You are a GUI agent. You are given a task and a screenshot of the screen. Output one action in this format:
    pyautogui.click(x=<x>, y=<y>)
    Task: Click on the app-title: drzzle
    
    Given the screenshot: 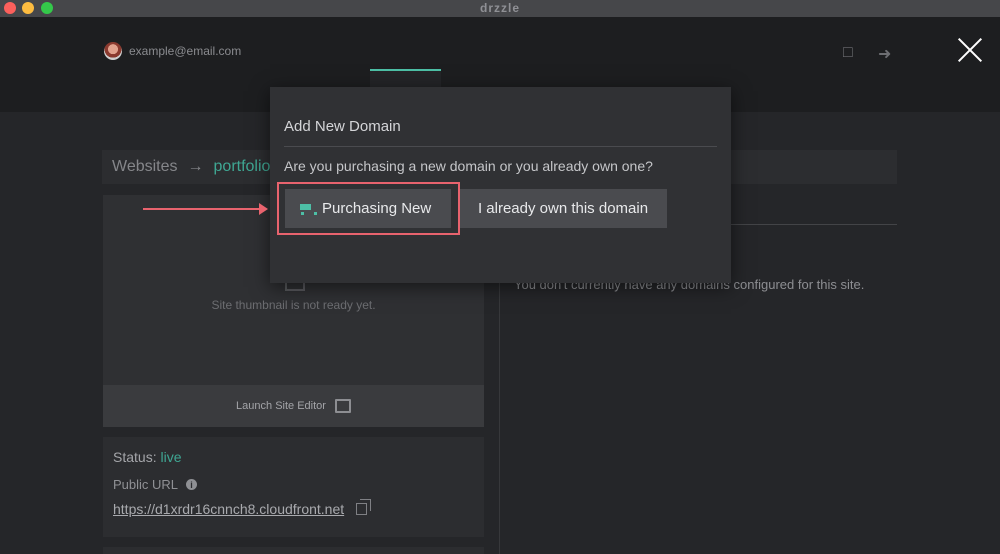 What is the action you would take?
    pyautogui.click(x=499, y=8)
    